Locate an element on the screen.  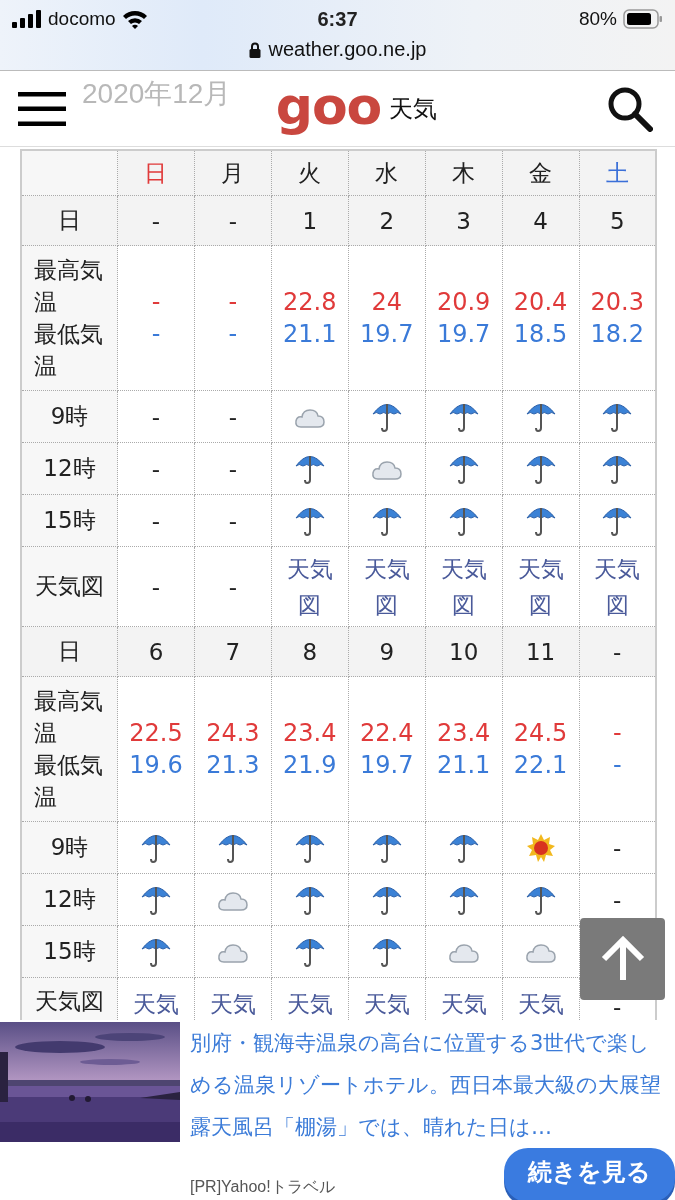
day-number: 10 is located at coordinates (464, 651).